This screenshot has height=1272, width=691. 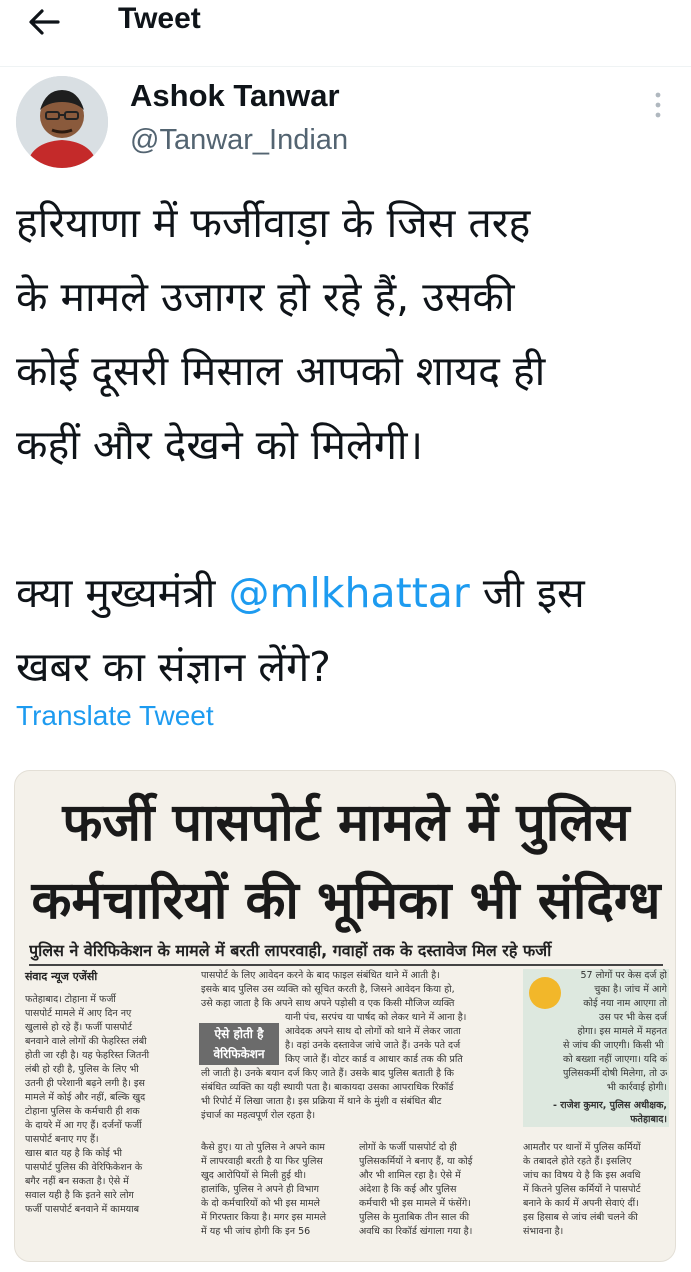 I want to click on news-text-line: के तबादले होते रहते हैं। इसलिए, so click(x=577, y=1161).